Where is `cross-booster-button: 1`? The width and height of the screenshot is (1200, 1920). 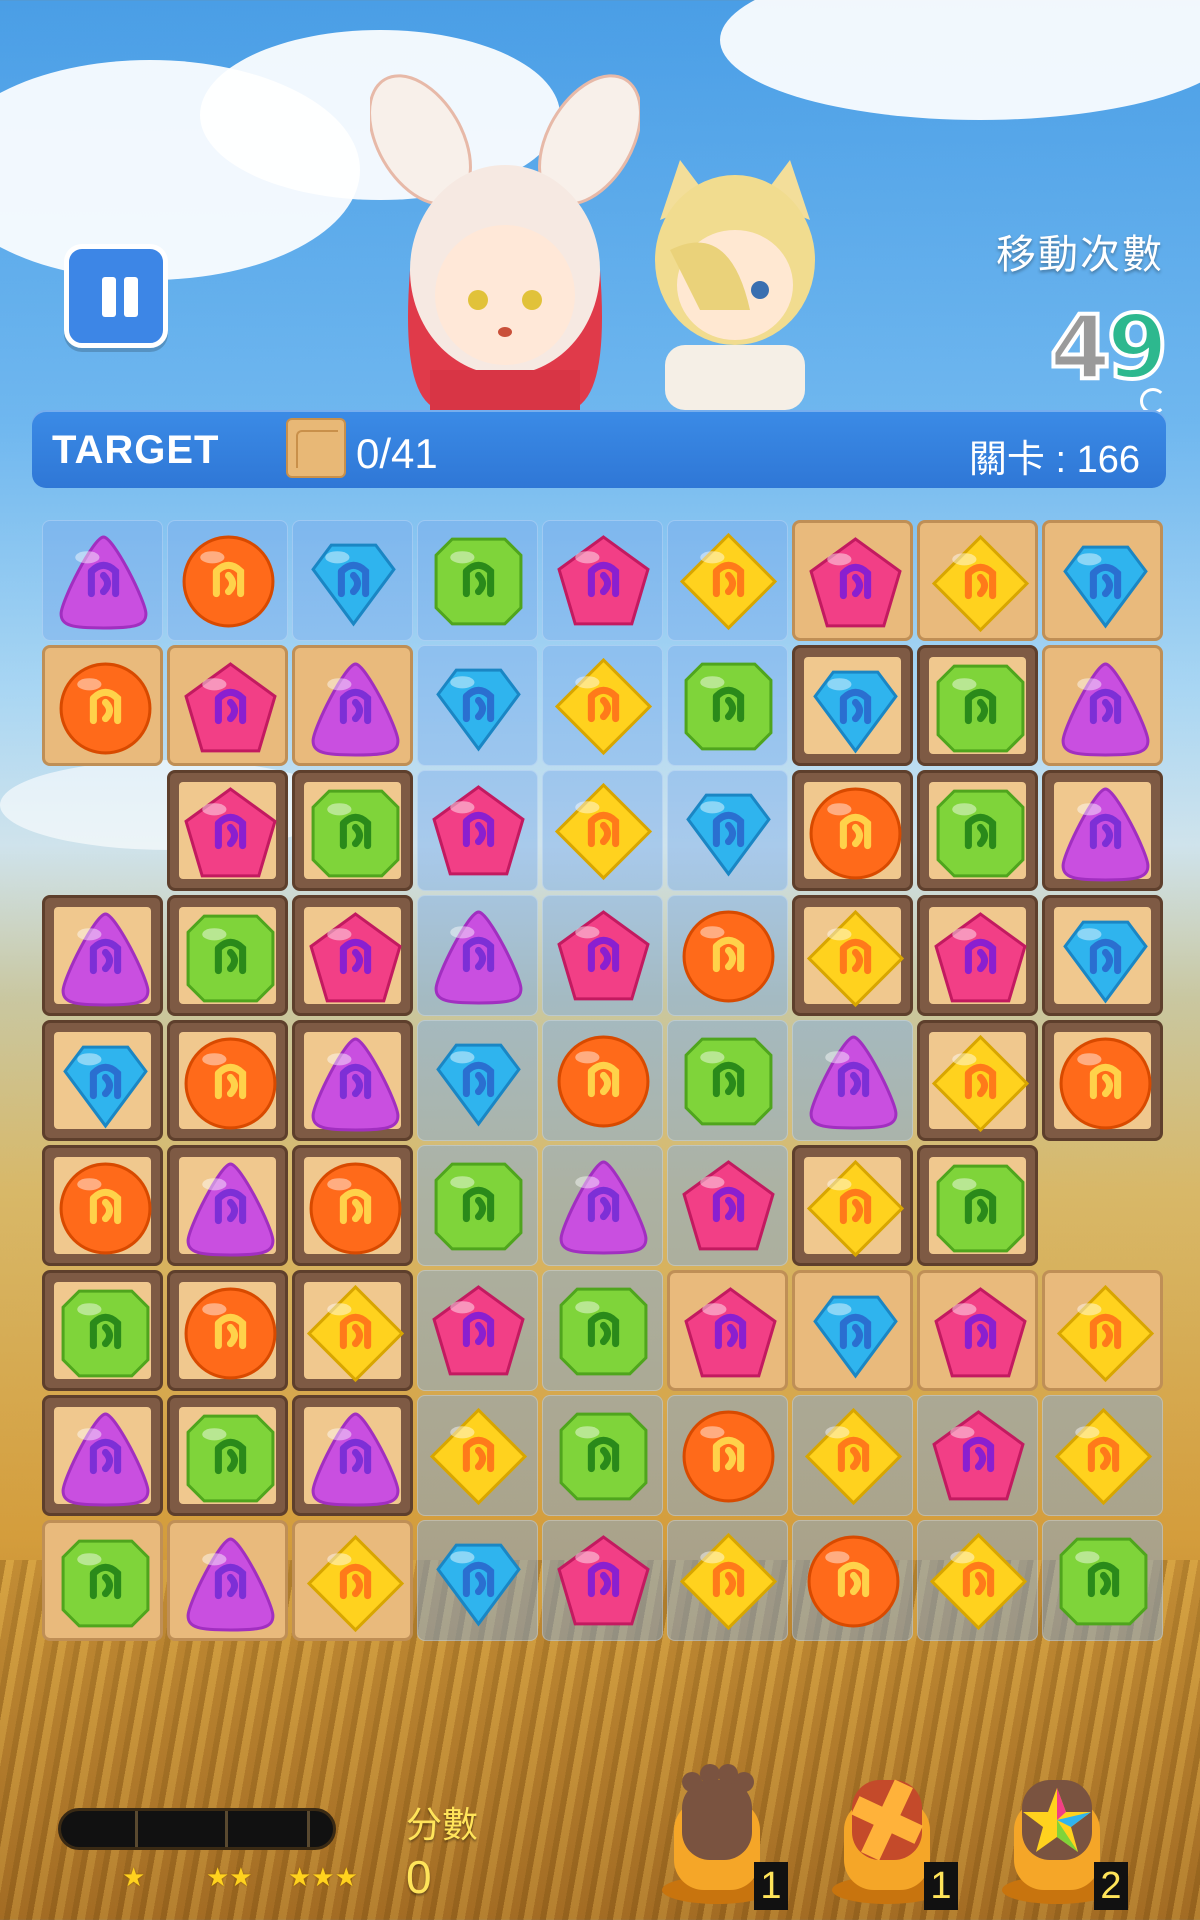
cross-booster-button: 1 is located at coordinates (890, 1835).